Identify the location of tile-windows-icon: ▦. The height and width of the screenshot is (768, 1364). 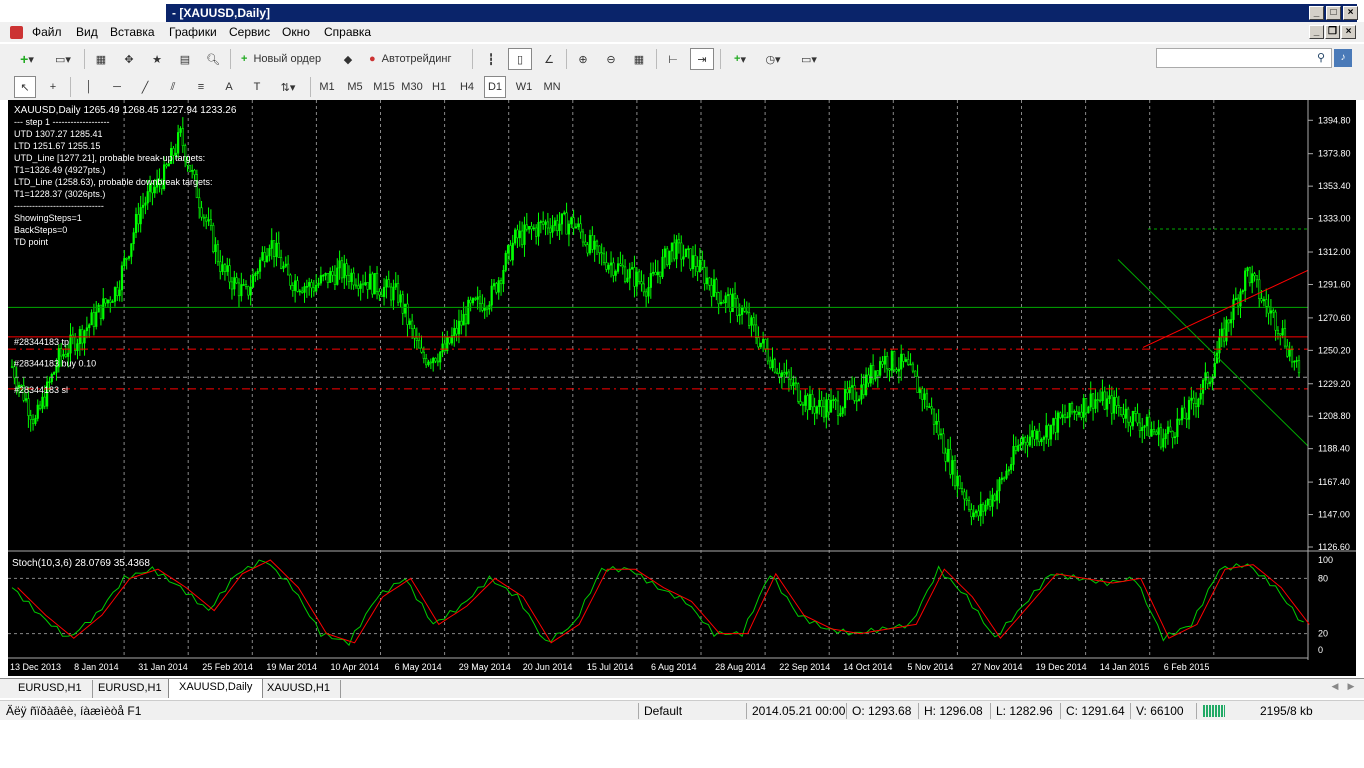
(639, 59).